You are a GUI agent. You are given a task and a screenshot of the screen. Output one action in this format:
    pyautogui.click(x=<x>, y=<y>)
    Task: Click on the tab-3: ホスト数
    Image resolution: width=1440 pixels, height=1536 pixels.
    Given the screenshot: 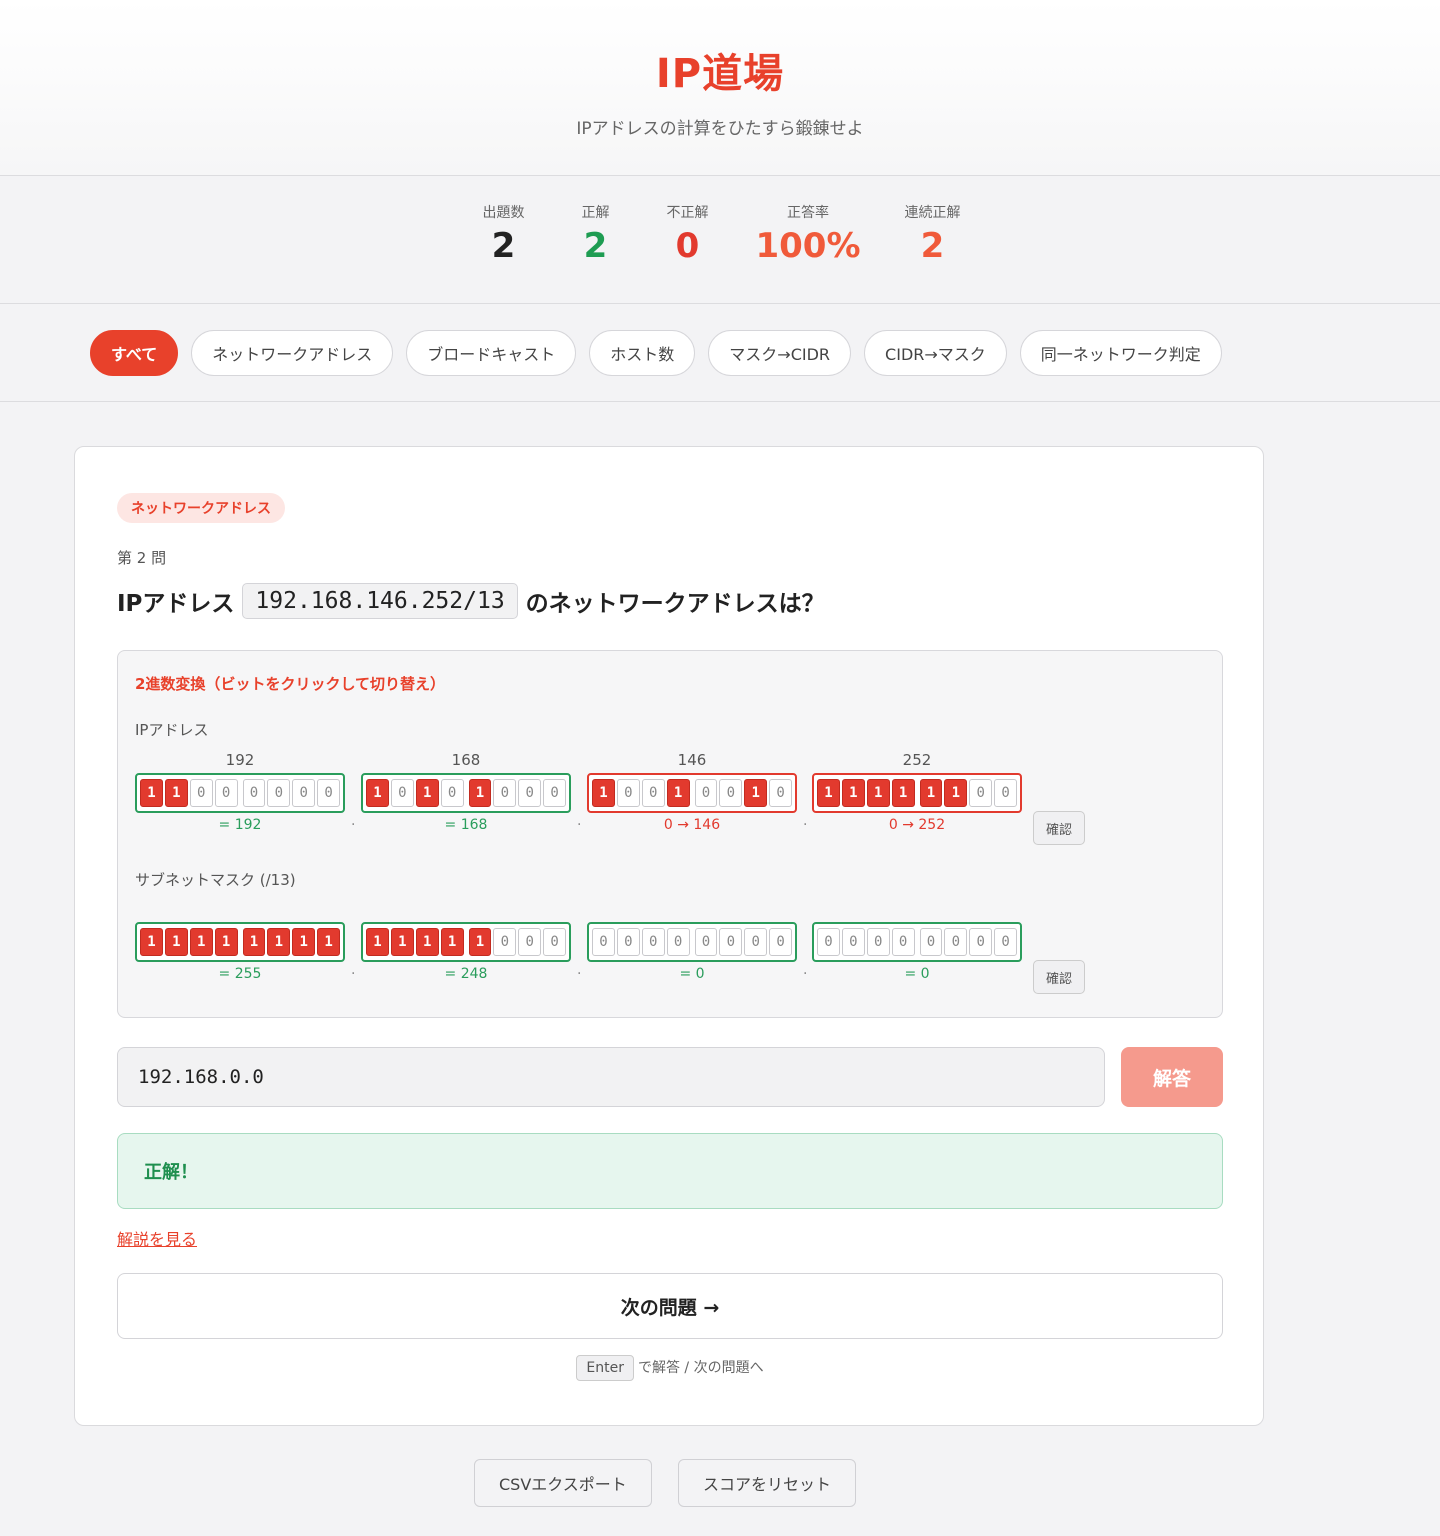 What is the action you would take?
    pyautogui.click(x=642, y=352)
    